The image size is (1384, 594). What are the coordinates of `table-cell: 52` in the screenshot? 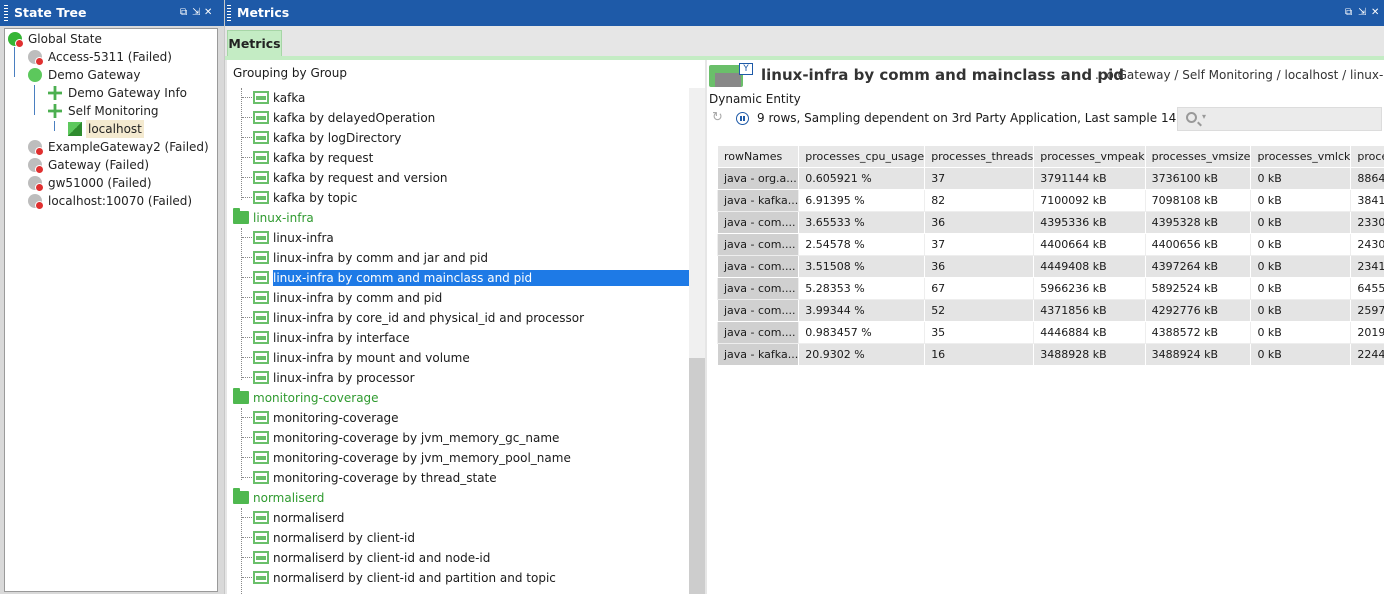 It's located at (979, 310).